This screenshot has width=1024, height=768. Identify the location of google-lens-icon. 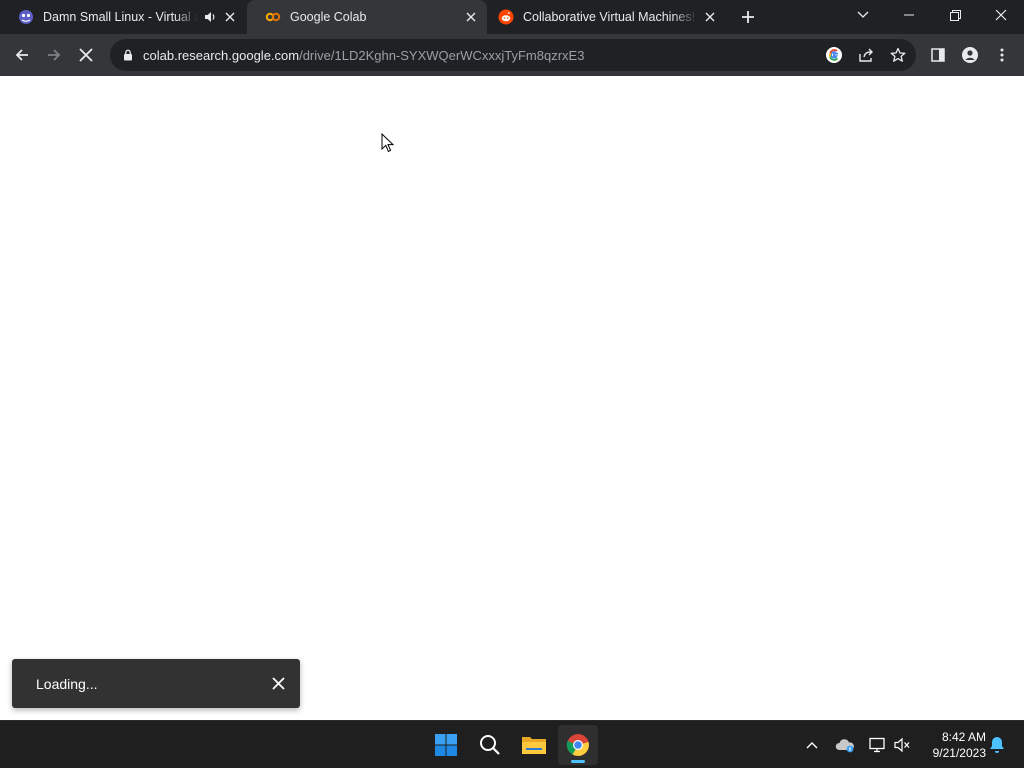
(834, 55).